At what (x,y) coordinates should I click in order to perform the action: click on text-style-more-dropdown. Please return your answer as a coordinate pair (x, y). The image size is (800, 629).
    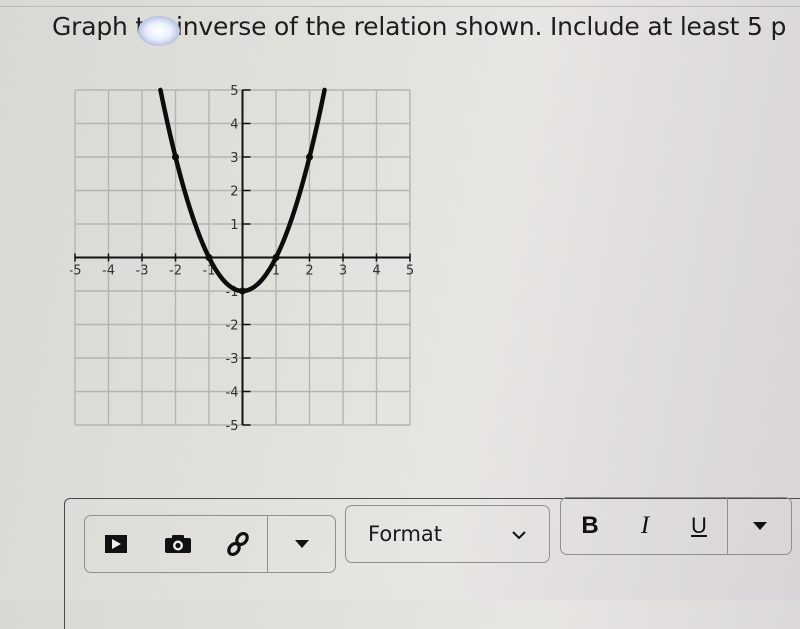
    Looking at the image, I should click on (759, 526).